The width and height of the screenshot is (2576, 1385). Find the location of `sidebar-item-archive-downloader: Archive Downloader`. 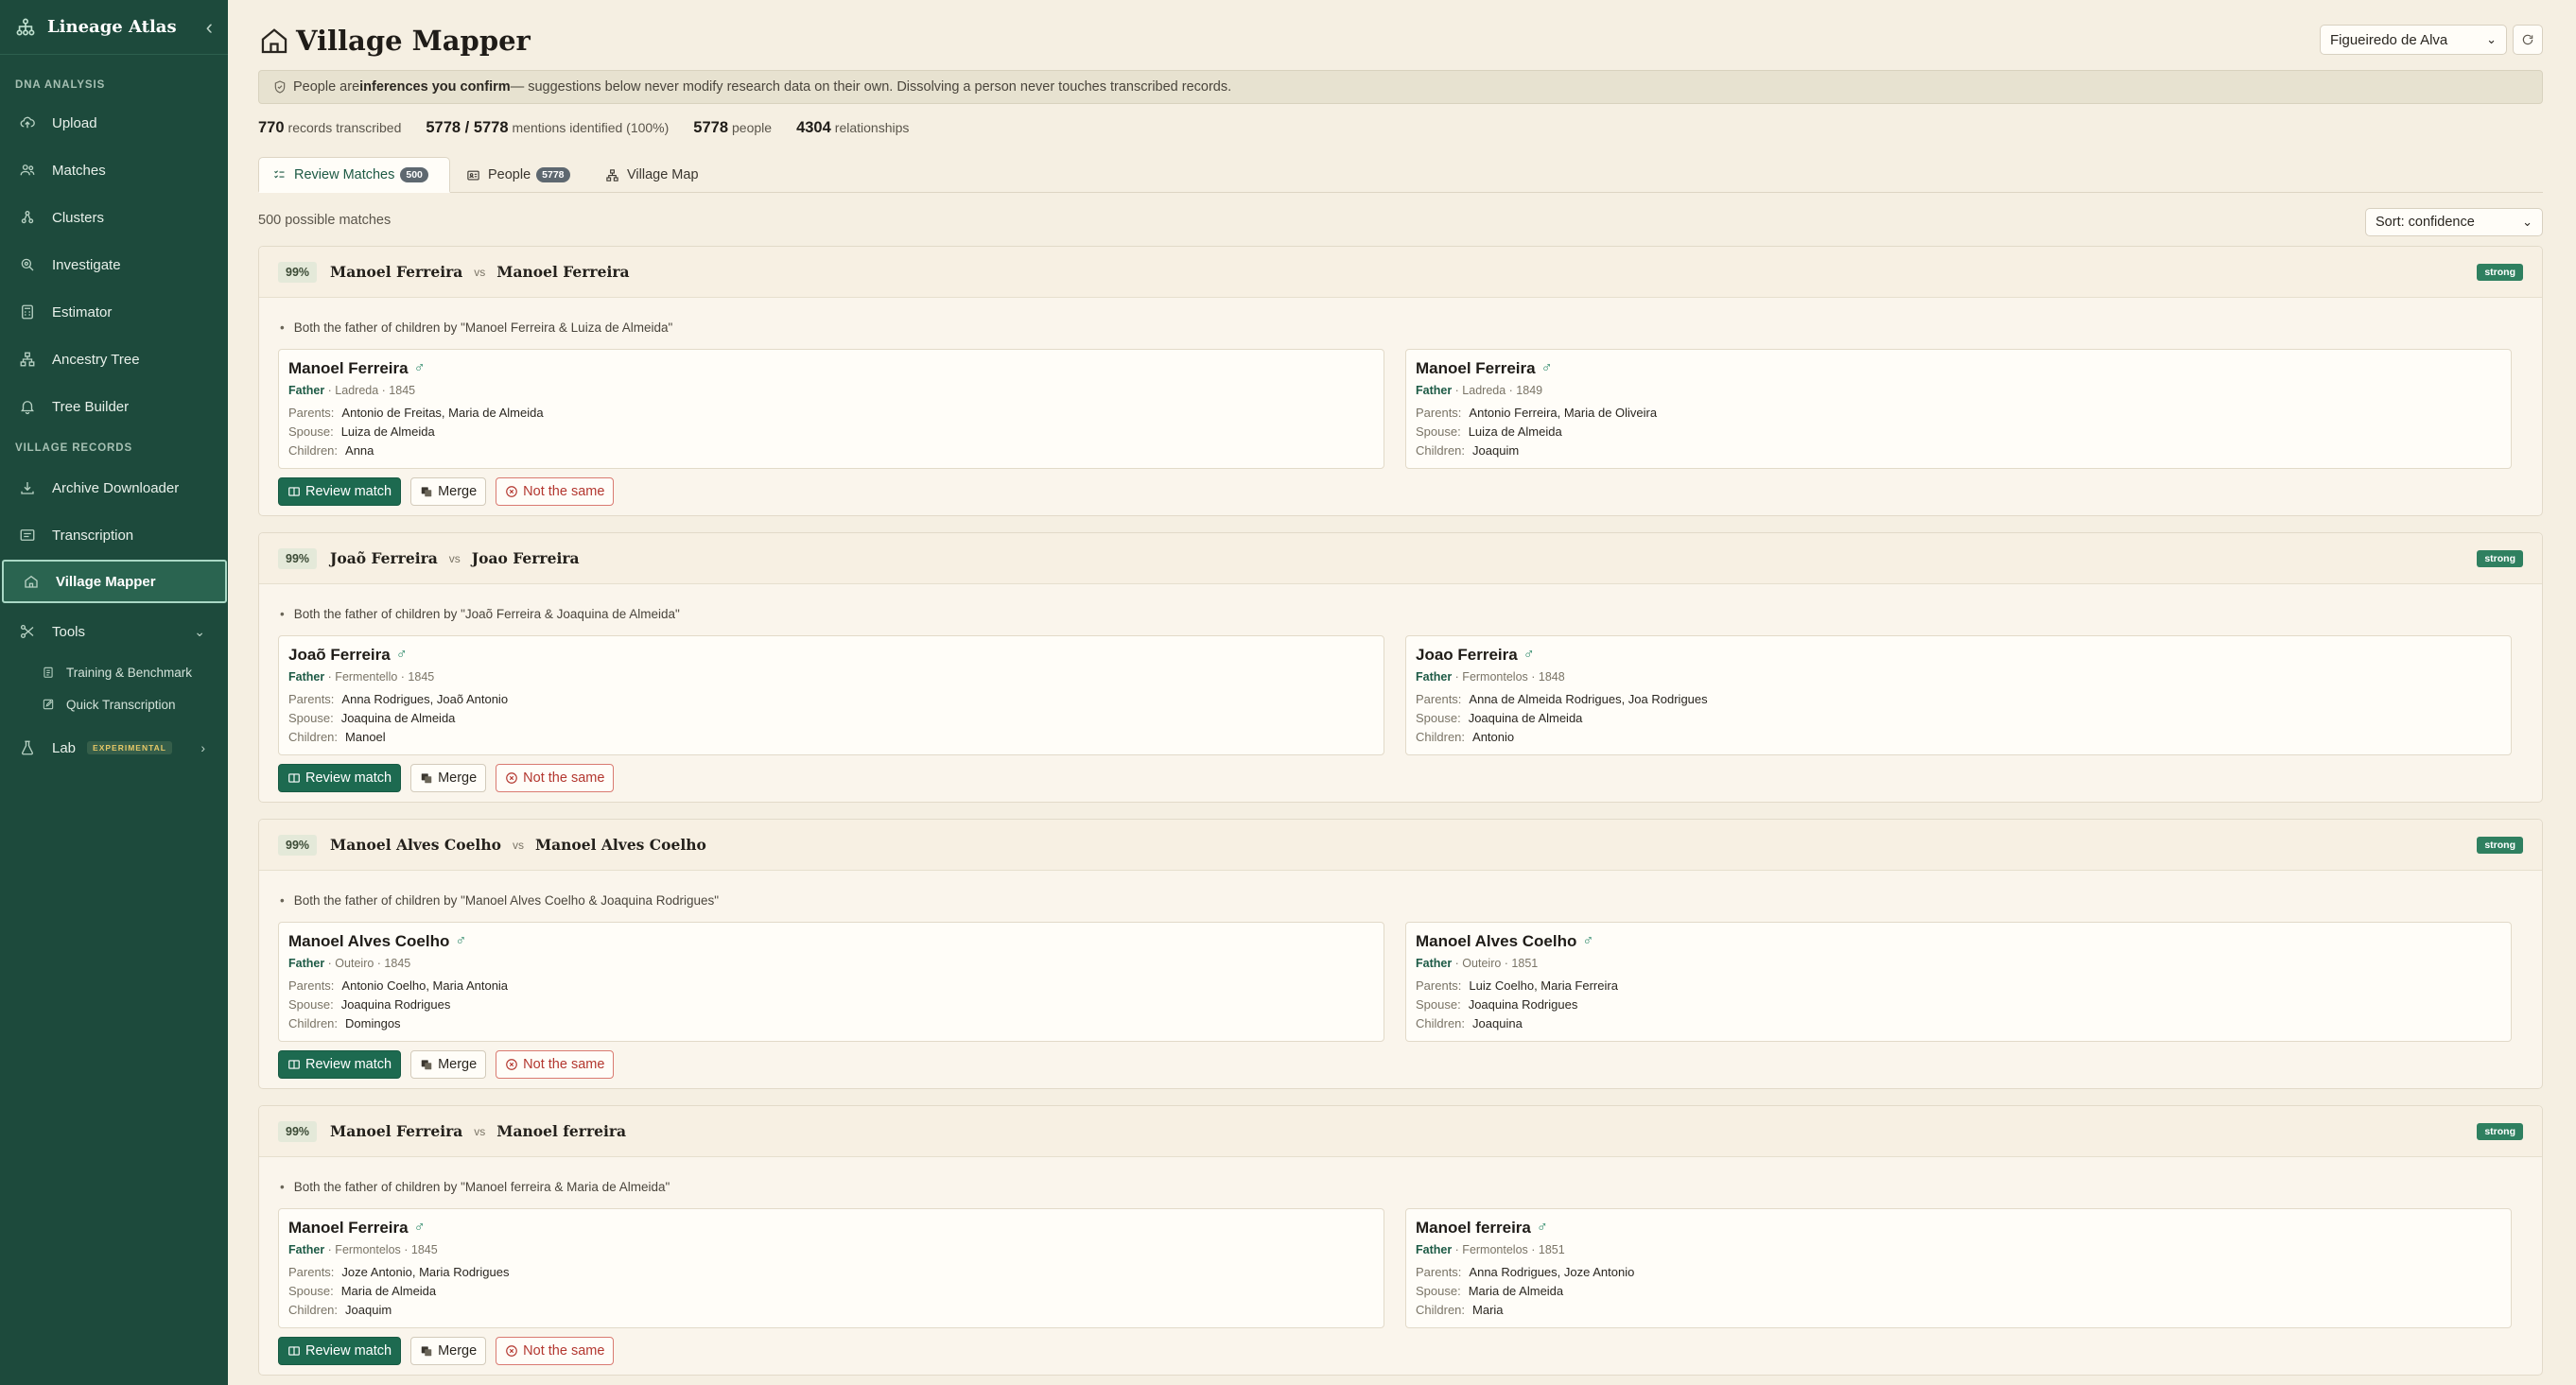

sidebar-item-archive-downloader: Archive Downloader is located at coordinates (114, 488).